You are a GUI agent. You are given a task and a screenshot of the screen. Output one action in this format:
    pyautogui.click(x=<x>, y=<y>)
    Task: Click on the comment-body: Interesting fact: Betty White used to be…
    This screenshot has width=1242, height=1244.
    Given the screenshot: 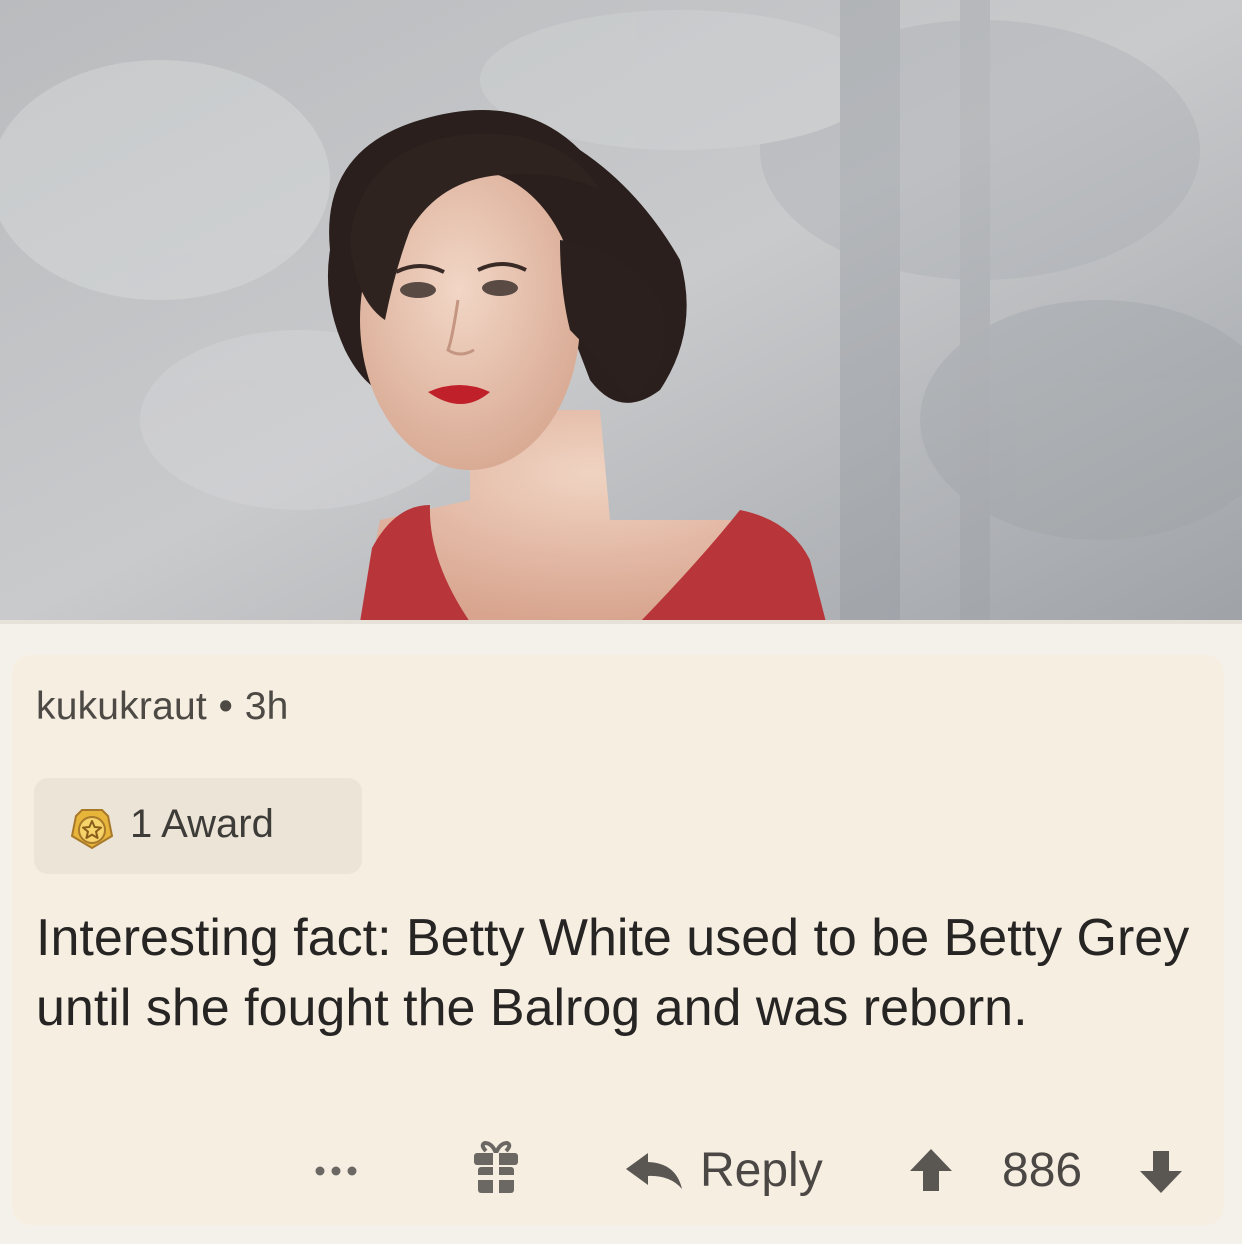 What is the action you would take?
    pyautogui.click(x=613, y=973)
    